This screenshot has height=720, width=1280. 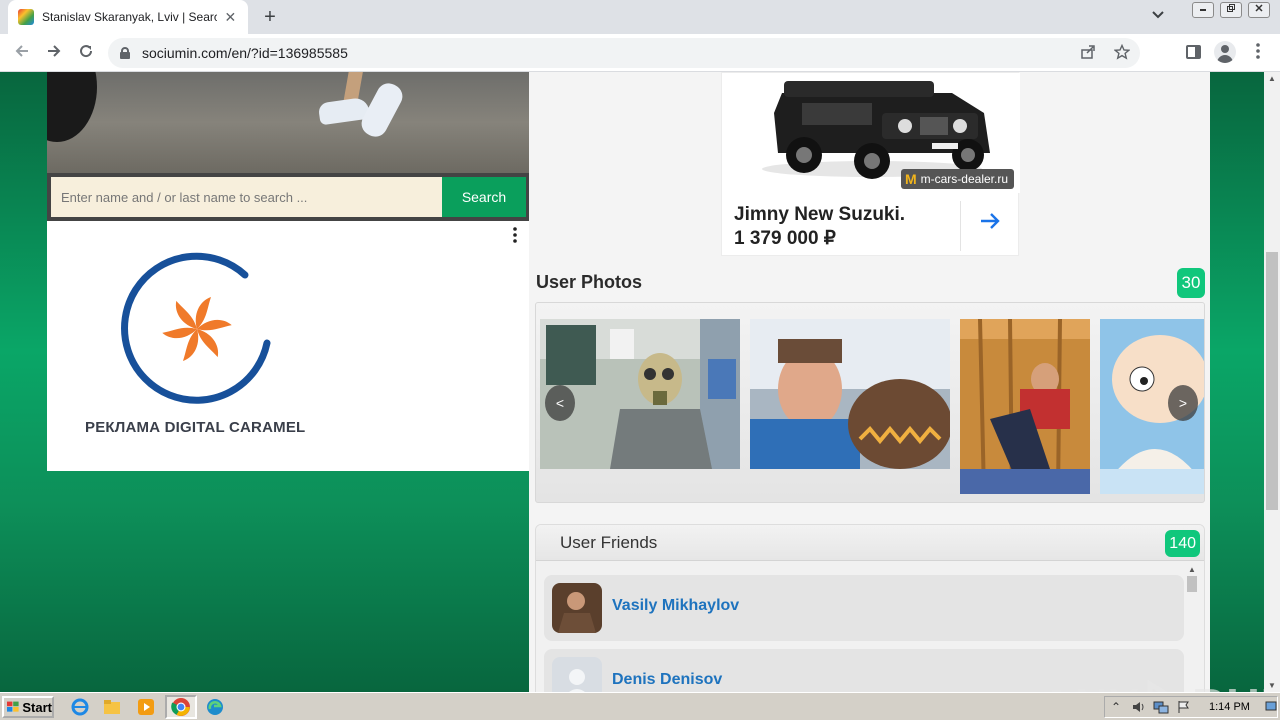 I want to click on page-scrollbar: ▲ ▼, so click(x=1272, y=382).